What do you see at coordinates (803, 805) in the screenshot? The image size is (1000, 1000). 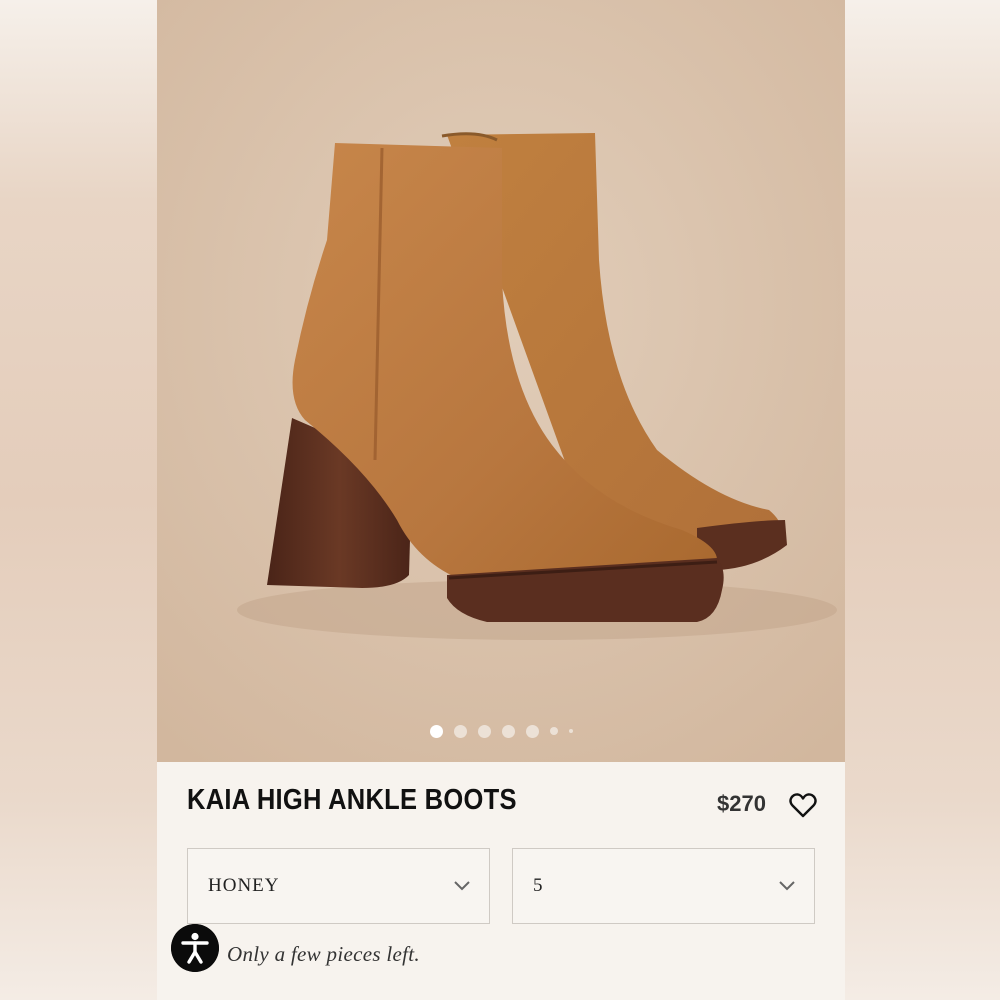 I see `heart-icon` at bounding box center [803, 805].